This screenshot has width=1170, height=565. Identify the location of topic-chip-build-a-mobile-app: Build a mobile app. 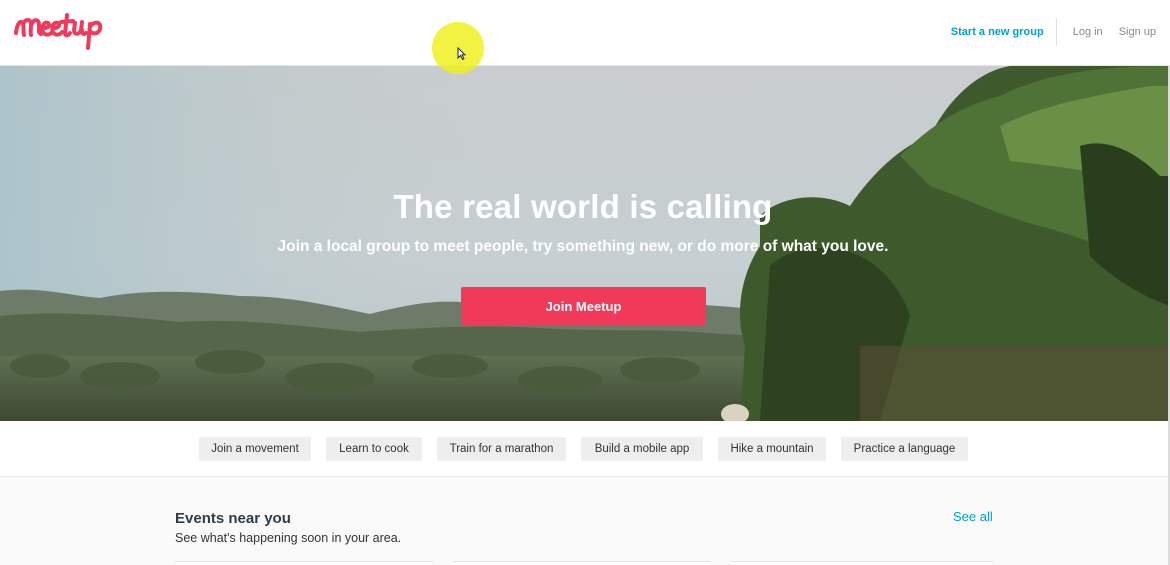
(642, 449).